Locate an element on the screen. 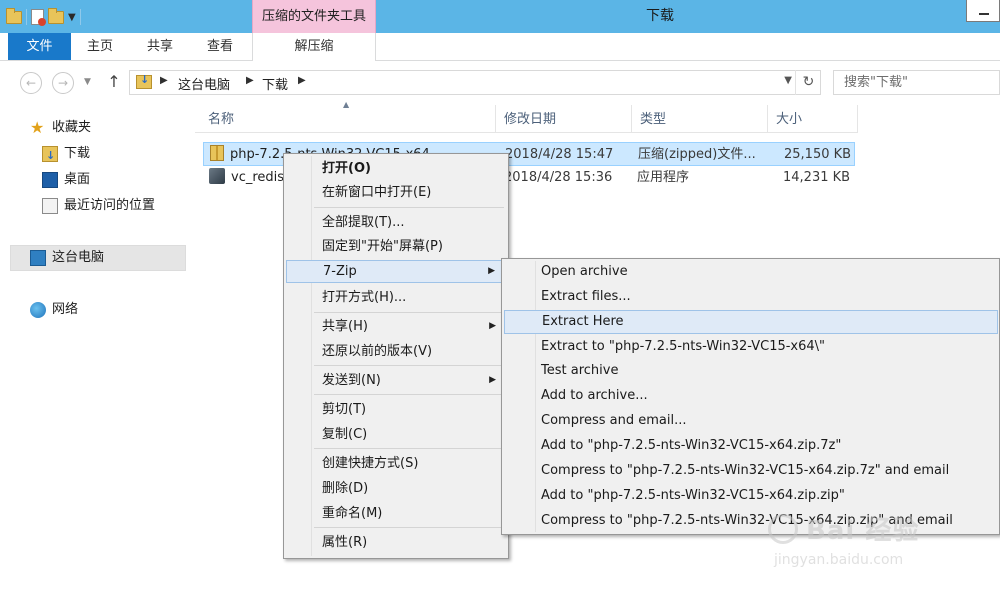 This screenshot has width=1000, height=595. file-name: vc_redis is located at coordinates (258, 177).